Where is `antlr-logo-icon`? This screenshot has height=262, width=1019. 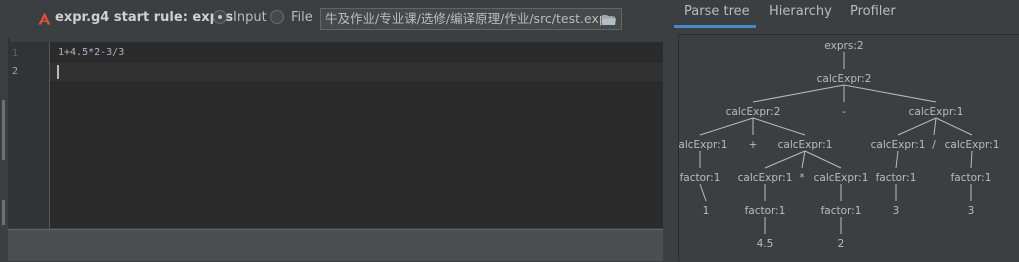 antlr-logo-icon is located at coordinates (44, 18).